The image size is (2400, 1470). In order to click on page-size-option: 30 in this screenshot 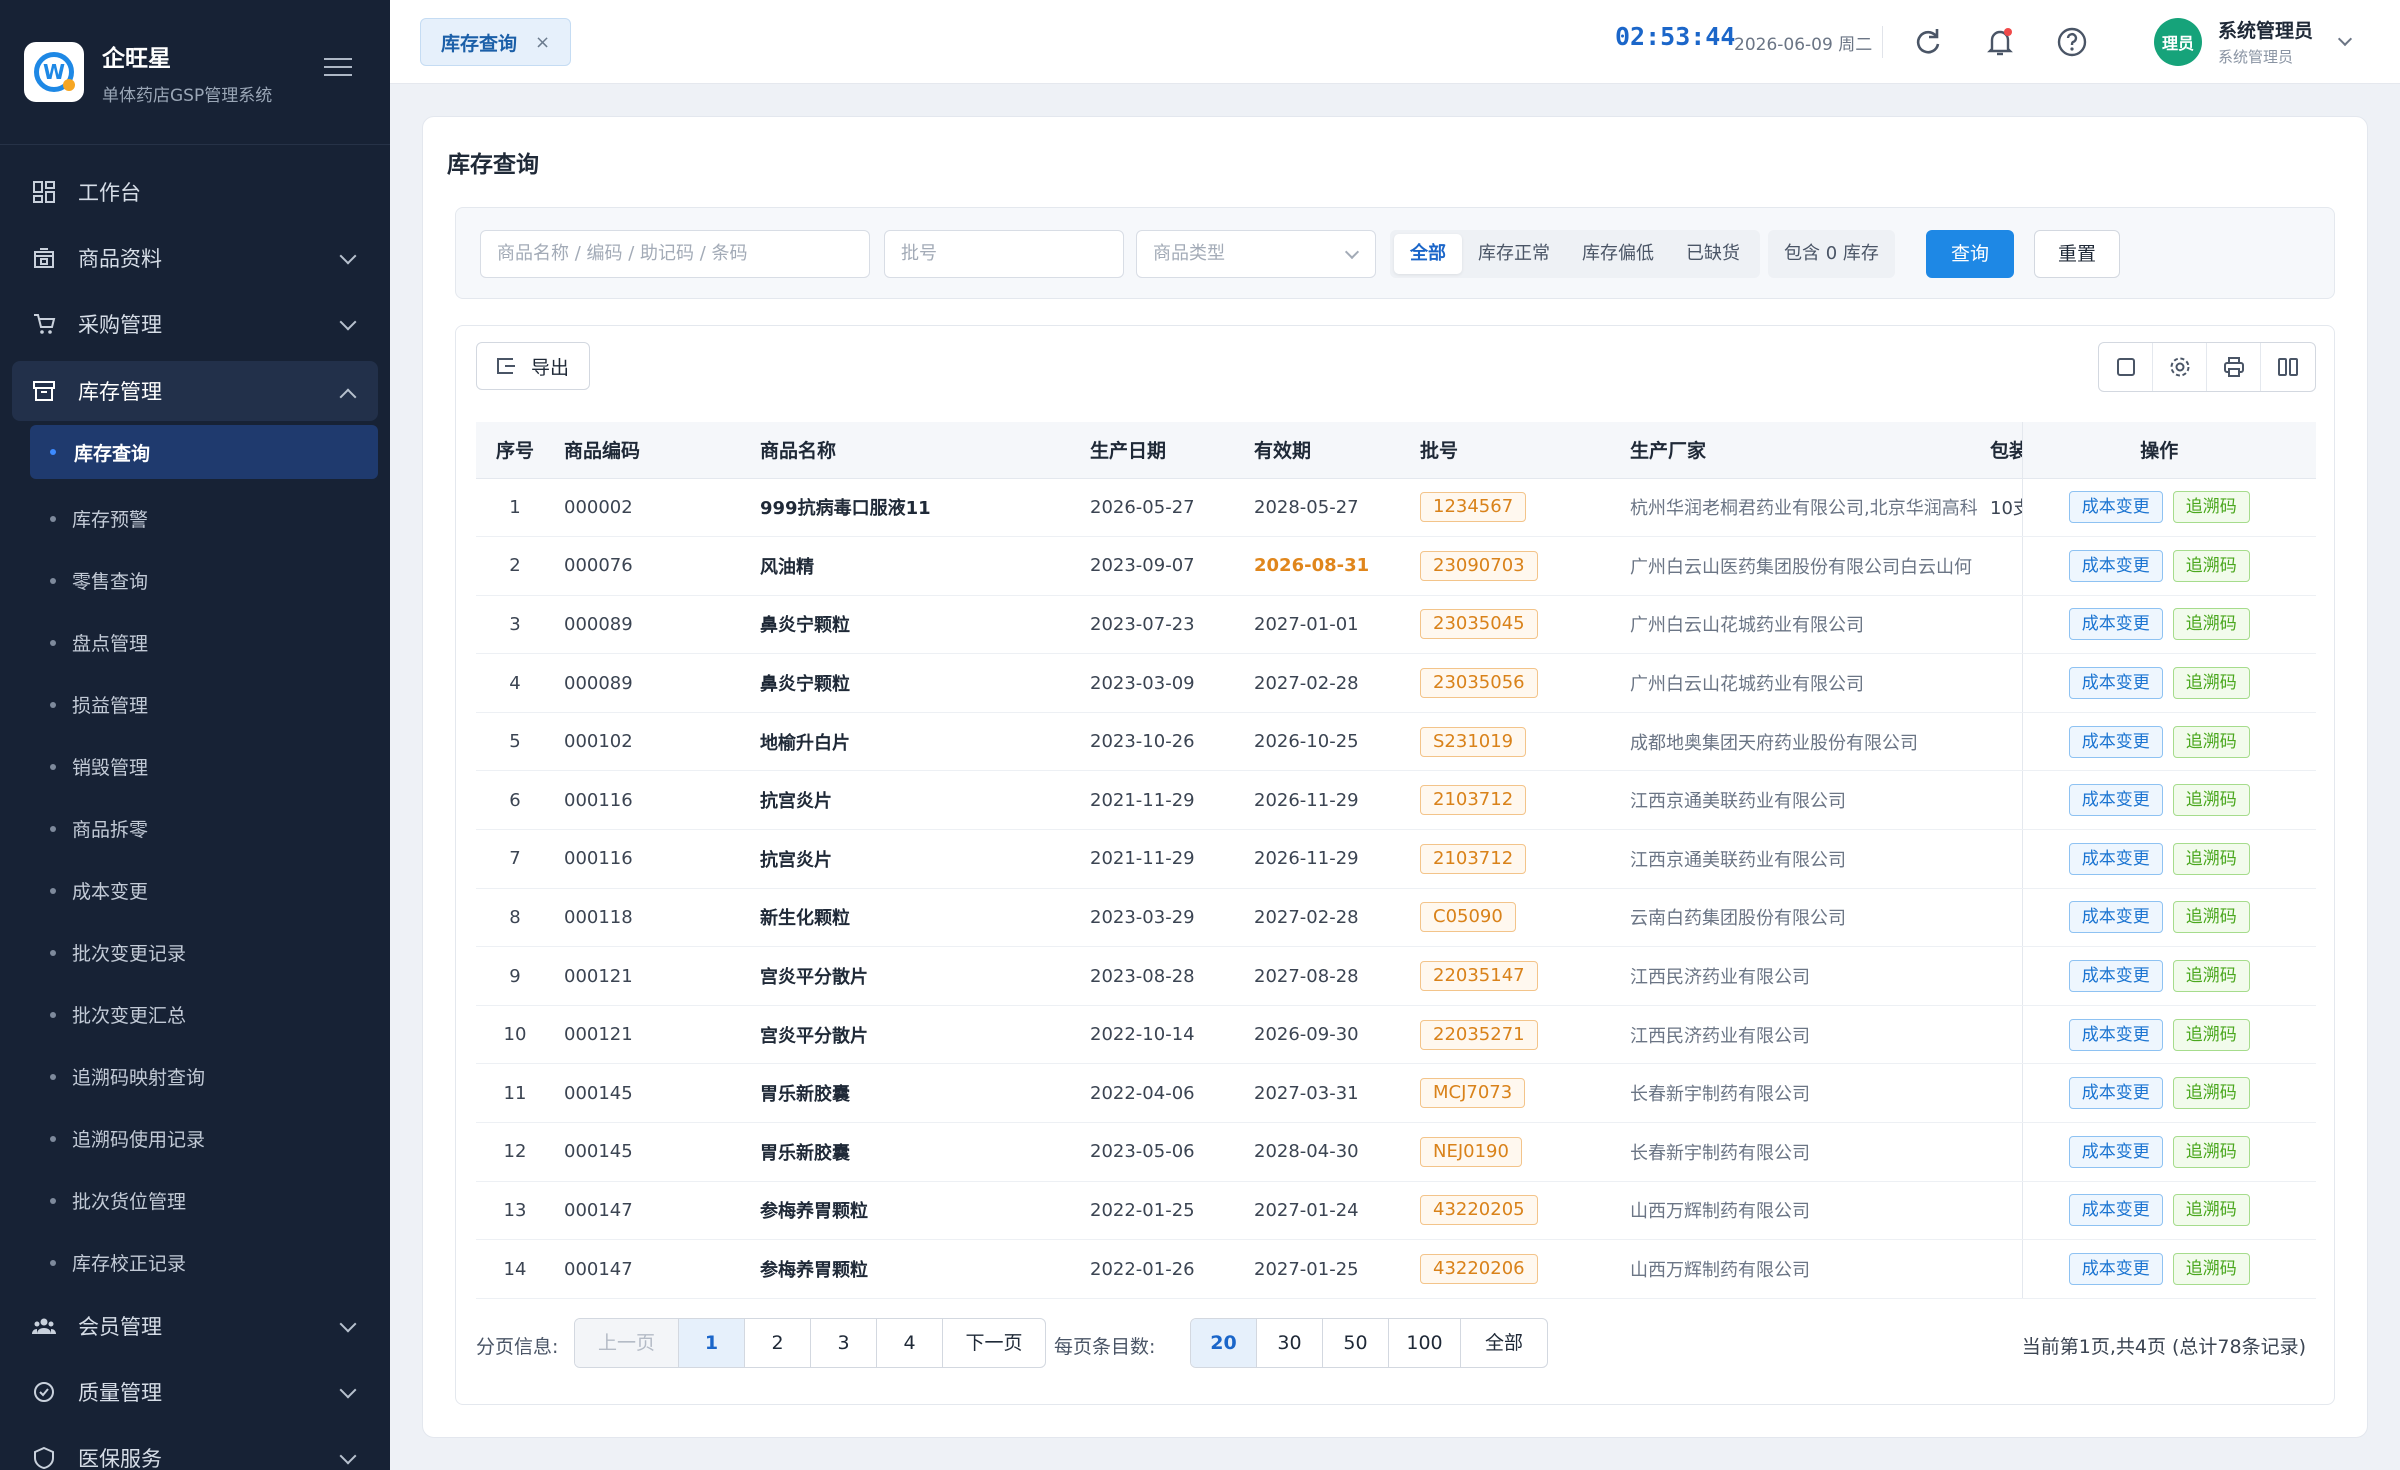, I will do `click(1290, 1343)`.